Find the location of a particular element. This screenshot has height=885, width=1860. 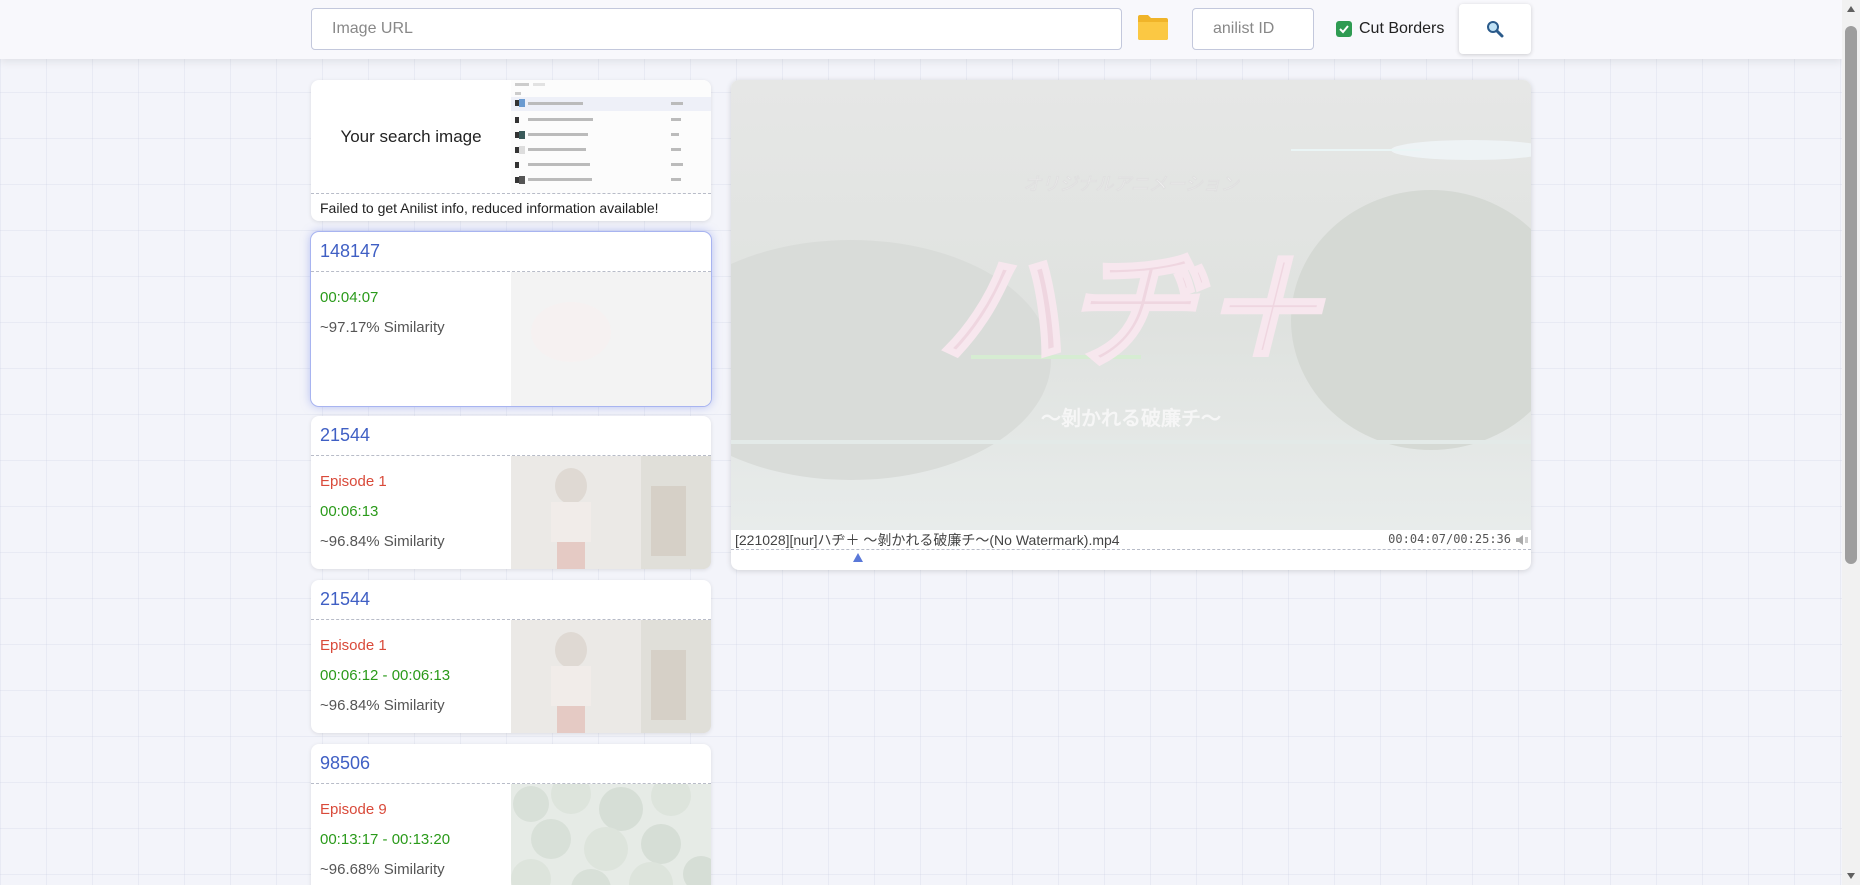

cut-borders-label: Cut Borders is located at coordinates (1402, 28).